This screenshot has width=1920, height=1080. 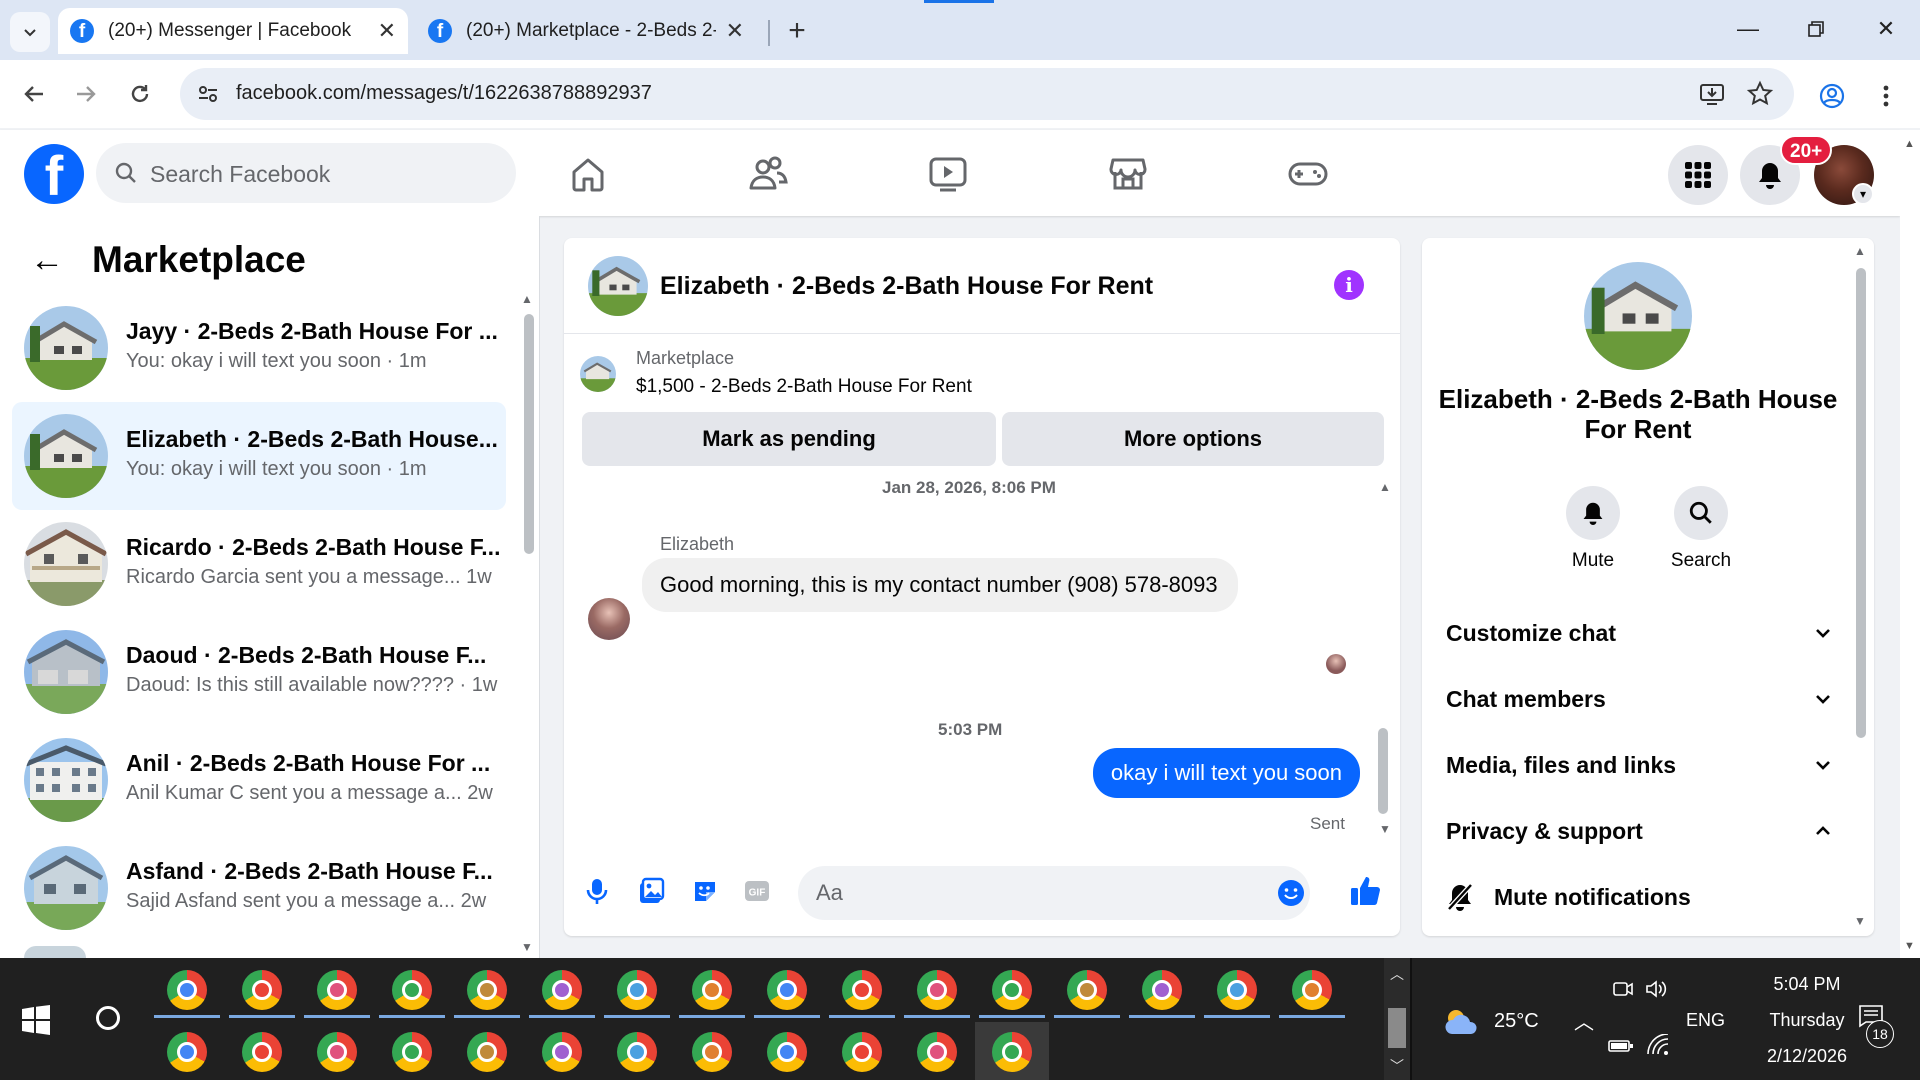 I want to click on minimize-button: —, so click(x=1748, y=29).